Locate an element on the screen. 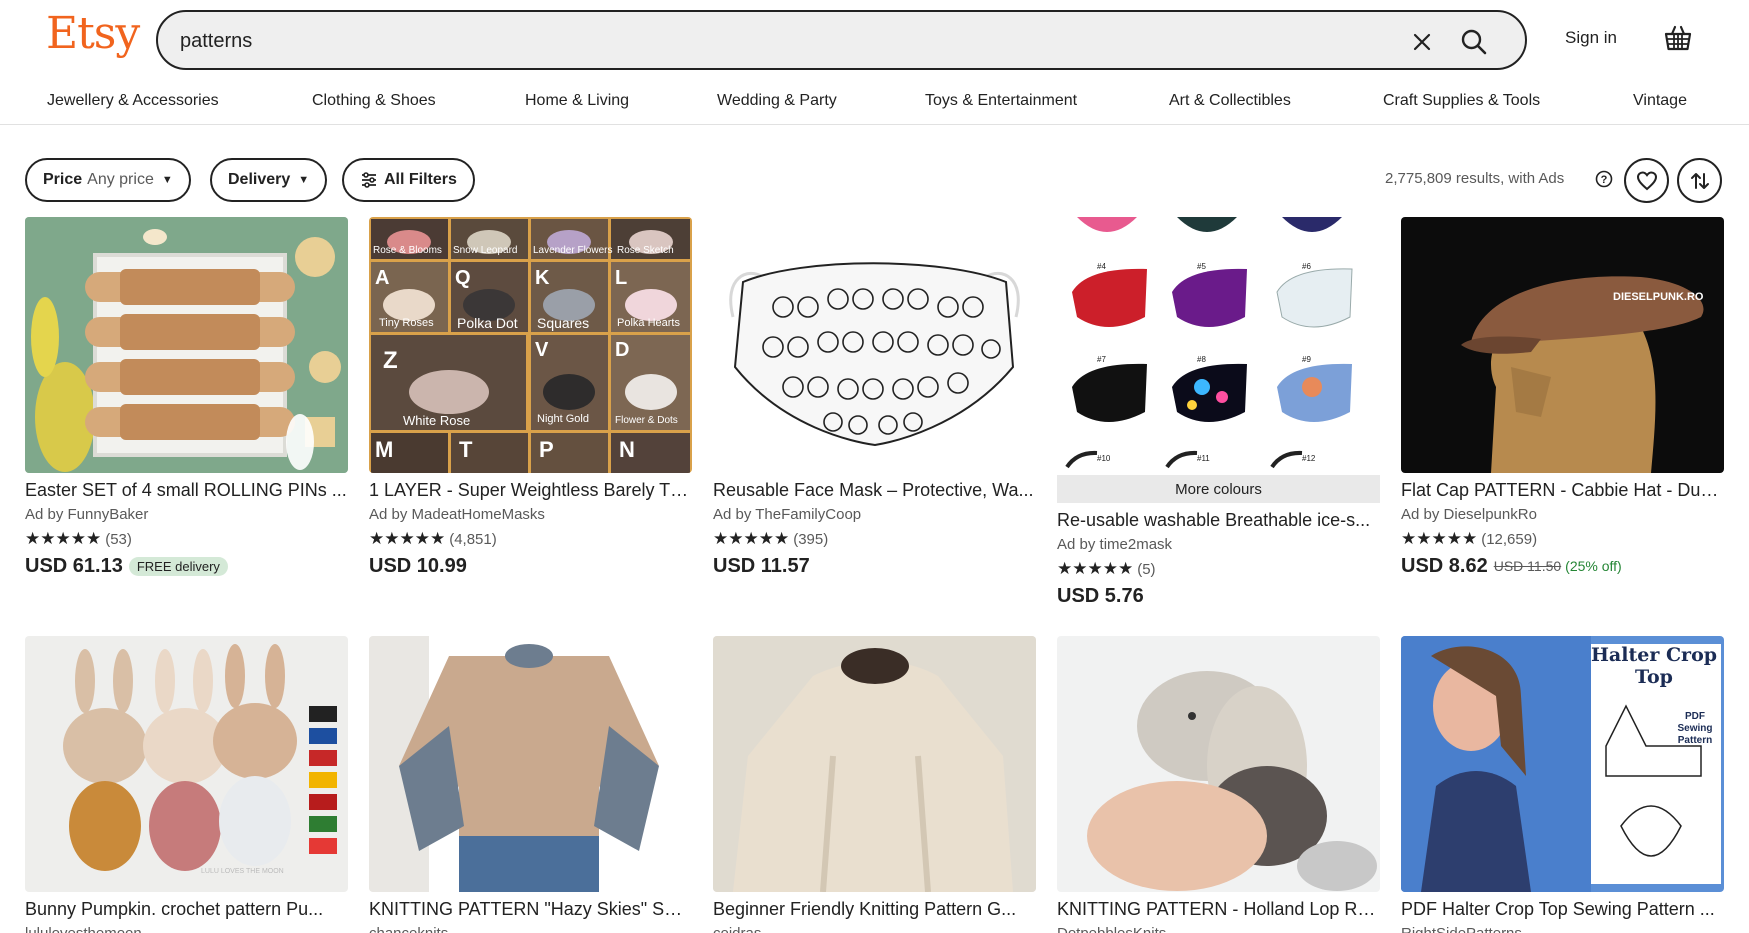 The width and height of the screenshot is (1749, 933). listing-seller: lululovesthemoon is located at coordinates (186, 928).